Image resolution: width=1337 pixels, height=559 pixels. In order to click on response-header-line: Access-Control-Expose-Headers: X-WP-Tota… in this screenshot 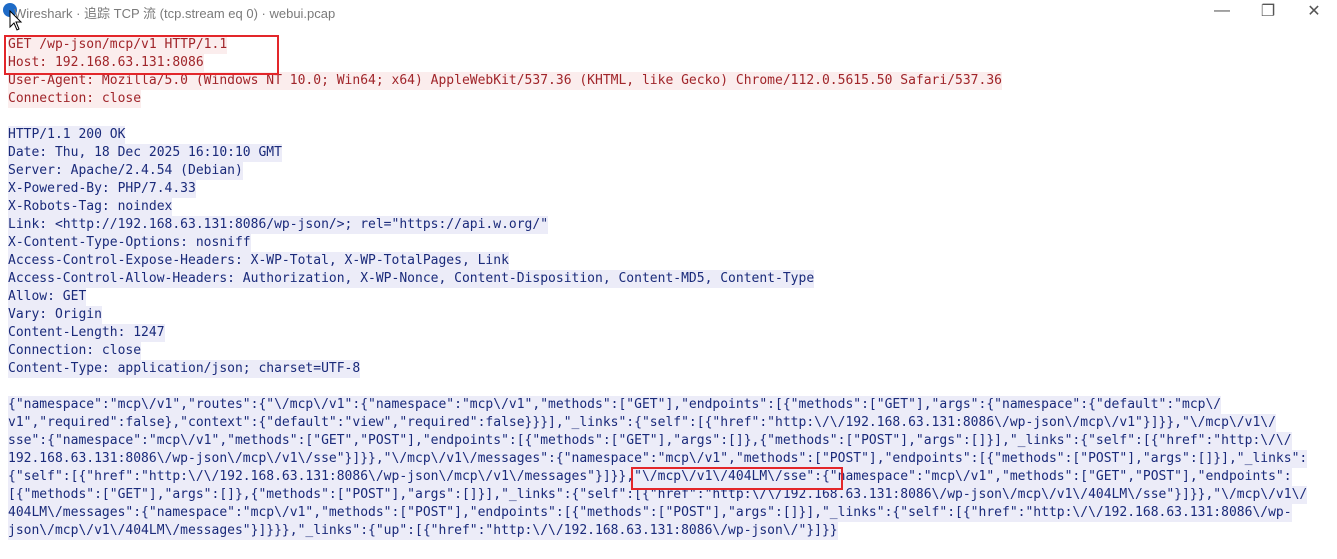, I will do `click(258, 261)`.